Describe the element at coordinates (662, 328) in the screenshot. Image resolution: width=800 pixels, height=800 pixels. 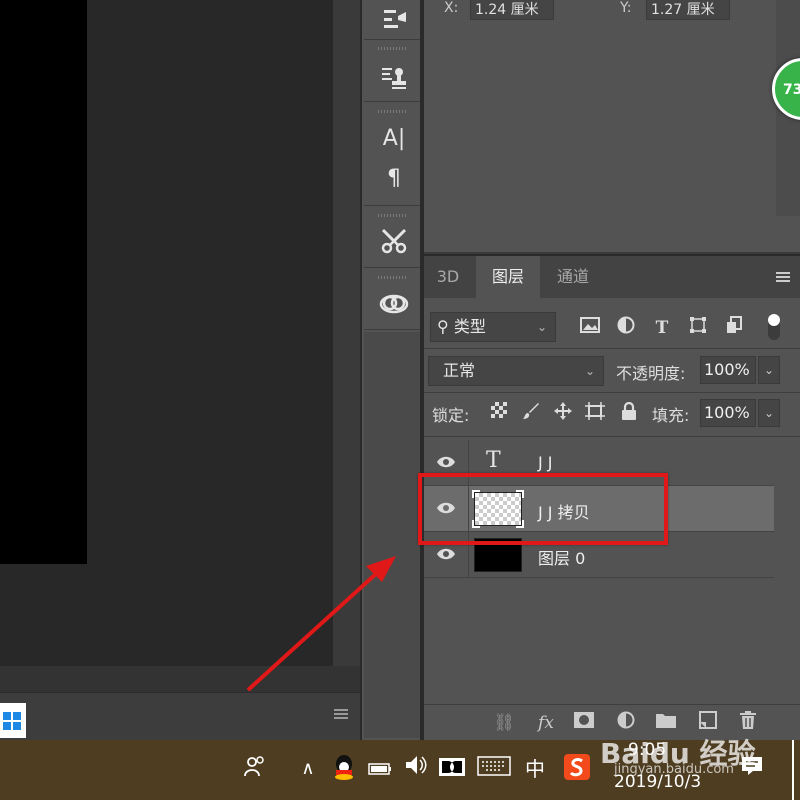
I see `filter-type-icon: T` at that location.